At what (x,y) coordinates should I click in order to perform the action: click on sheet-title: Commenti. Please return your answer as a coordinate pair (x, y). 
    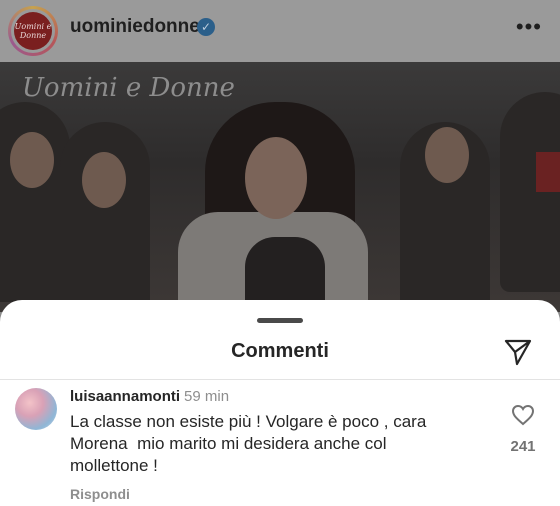
    Looking at the image, I should click on (280, 351).